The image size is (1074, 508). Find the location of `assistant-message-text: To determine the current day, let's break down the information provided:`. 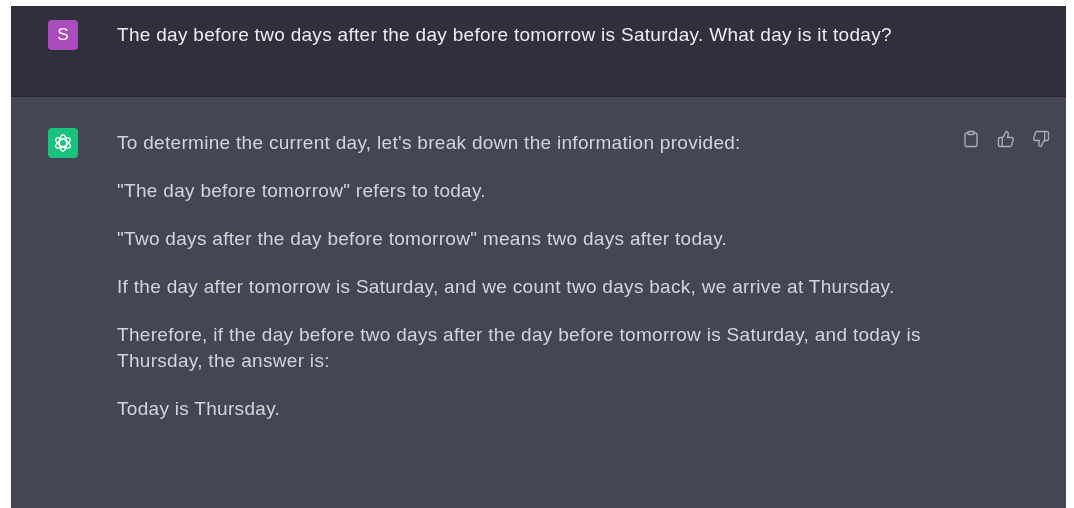

assistant-message-text: To determine the current day, let's break down the information provided: is located at coordinates (429, 143).